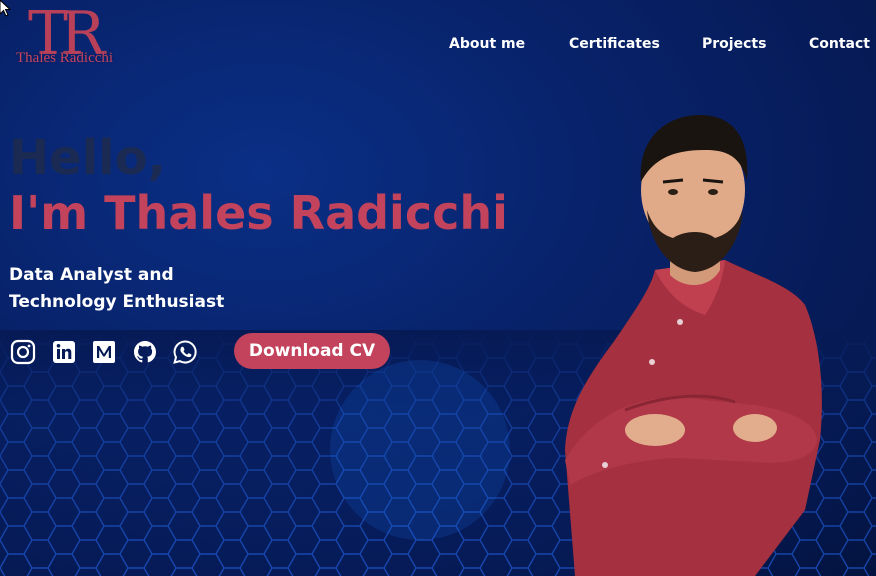  Describe the element at coordinates (312, 351) in the screenshot. I see `download-cv-button: Download CV` at that location.